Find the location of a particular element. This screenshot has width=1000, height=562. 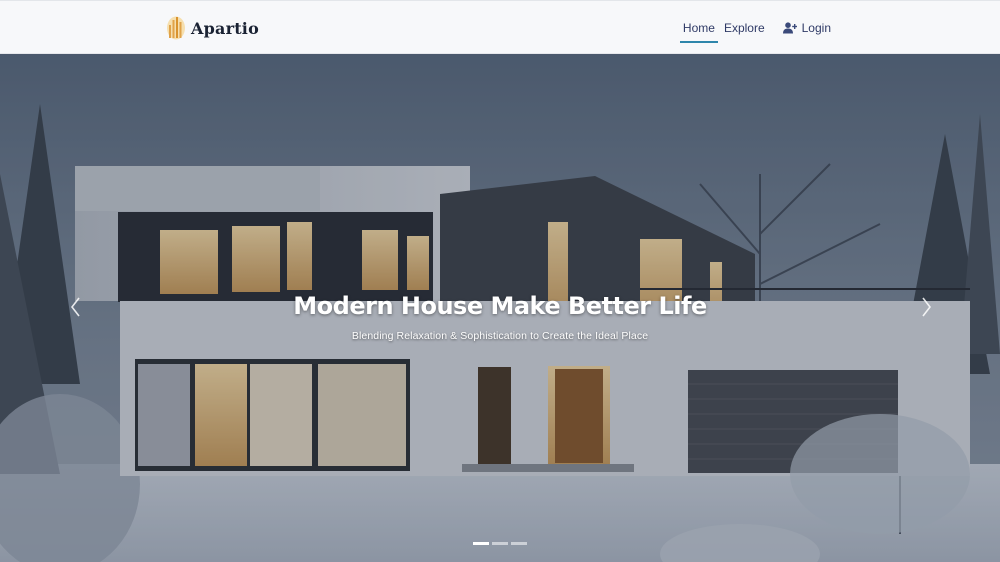

user-plus-icon is located at coordinates (789, 28).